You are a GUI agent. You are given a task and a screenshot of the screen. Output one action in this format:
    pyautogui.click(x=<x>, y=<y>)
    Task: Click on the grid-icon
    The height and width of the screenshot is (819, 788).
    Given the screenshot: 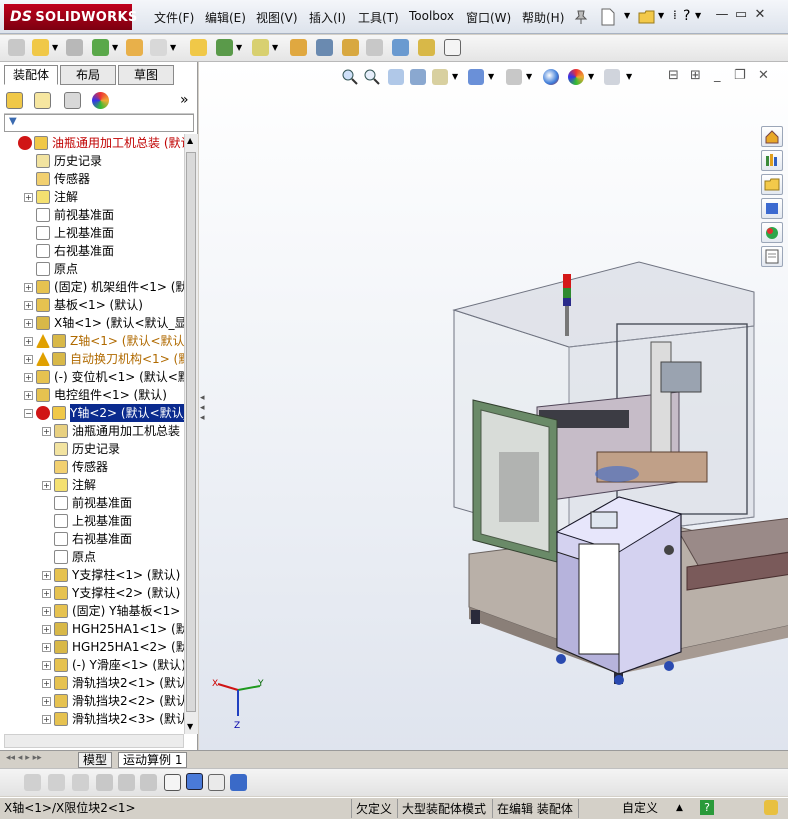 What is the action you would take?
    pyautogui.click(x=126, y=782)
    